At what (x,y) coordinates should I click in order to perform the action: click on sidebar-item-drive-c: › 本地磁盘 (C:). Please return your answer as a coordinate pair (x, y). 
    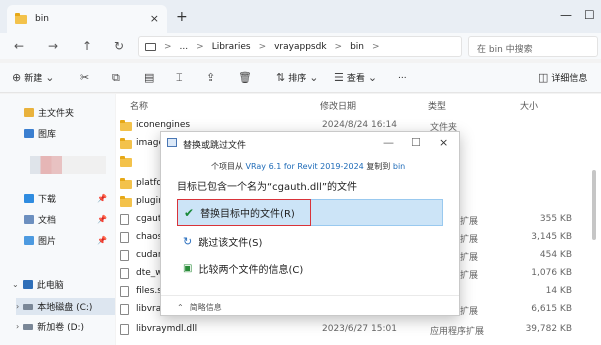
    Looking at the image, I should click on (65, 306).